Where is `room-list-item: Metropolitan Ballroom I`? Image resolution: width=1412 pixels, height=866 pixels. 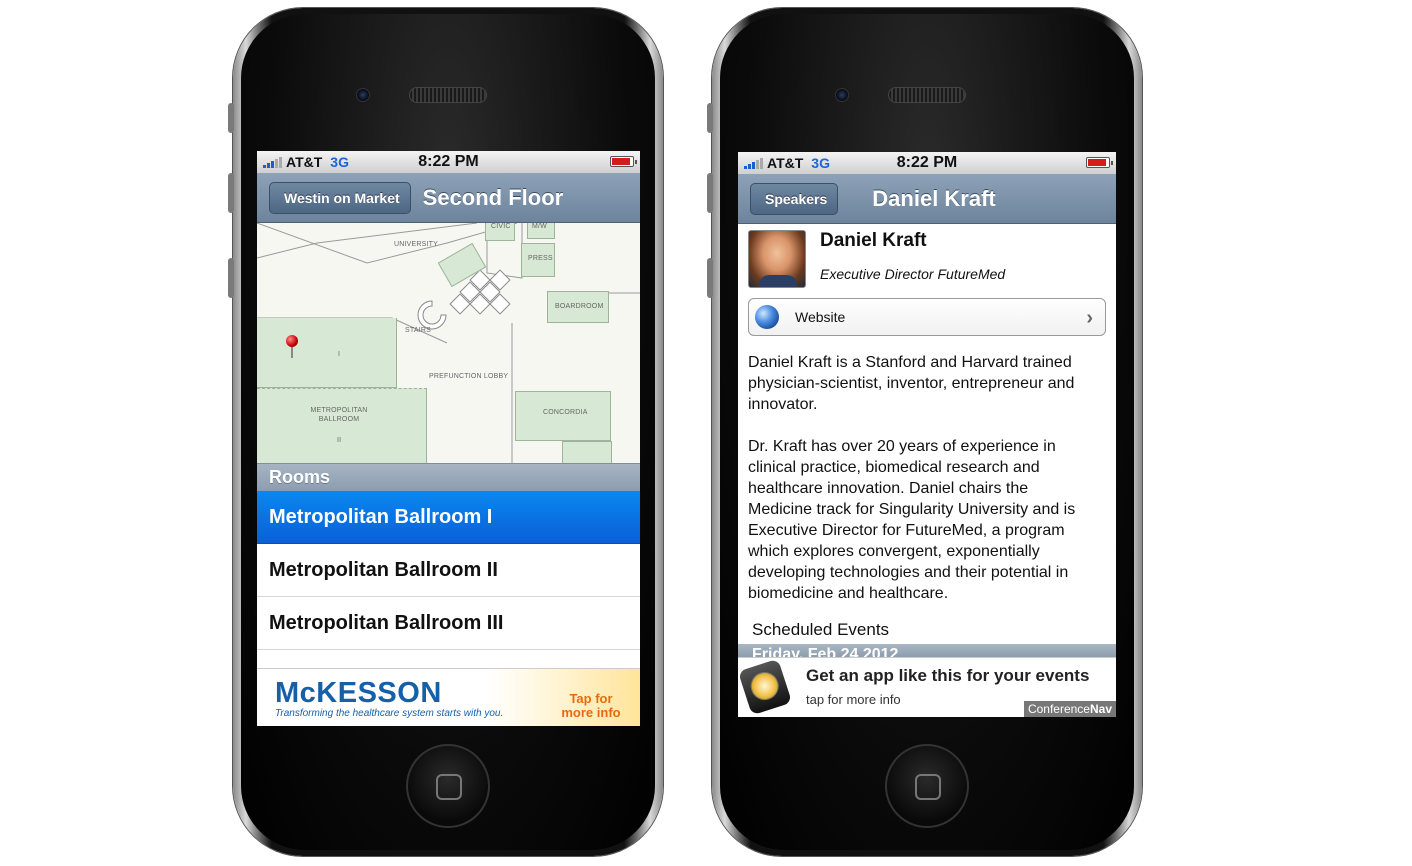 room-list-item: Metropolitan Ballroom I is located at coordinates (448, 517).